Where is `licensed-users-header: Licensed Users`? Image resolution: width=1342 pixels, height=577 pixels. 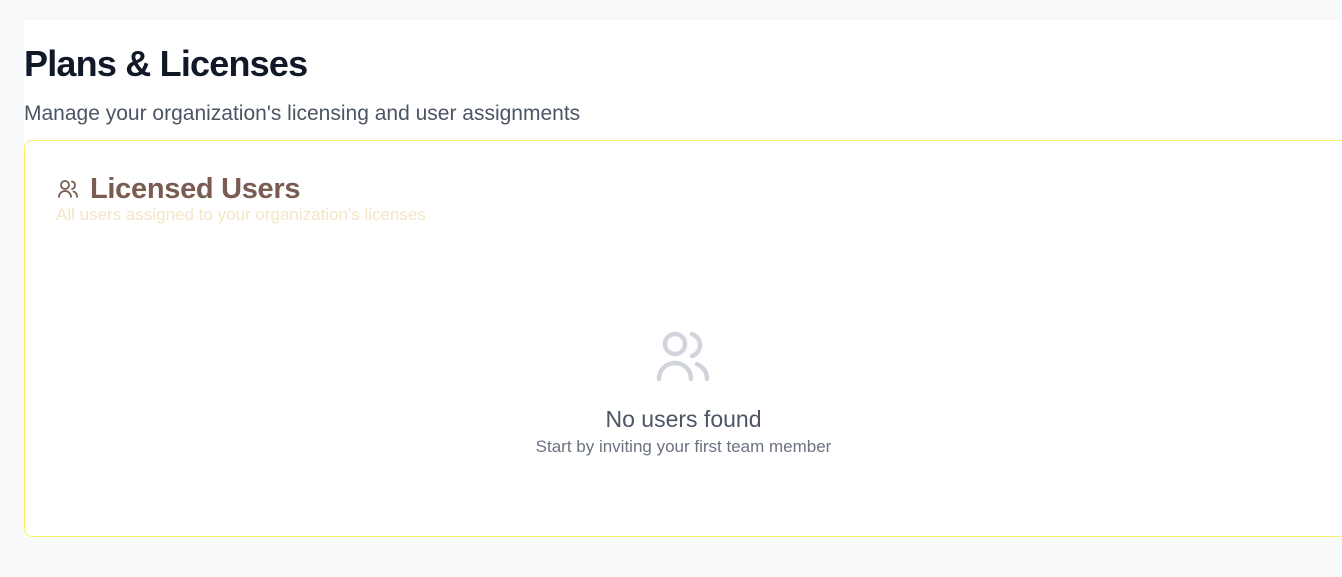
licensed-users-header: Licensed Users is located at coordinates (178, 189).